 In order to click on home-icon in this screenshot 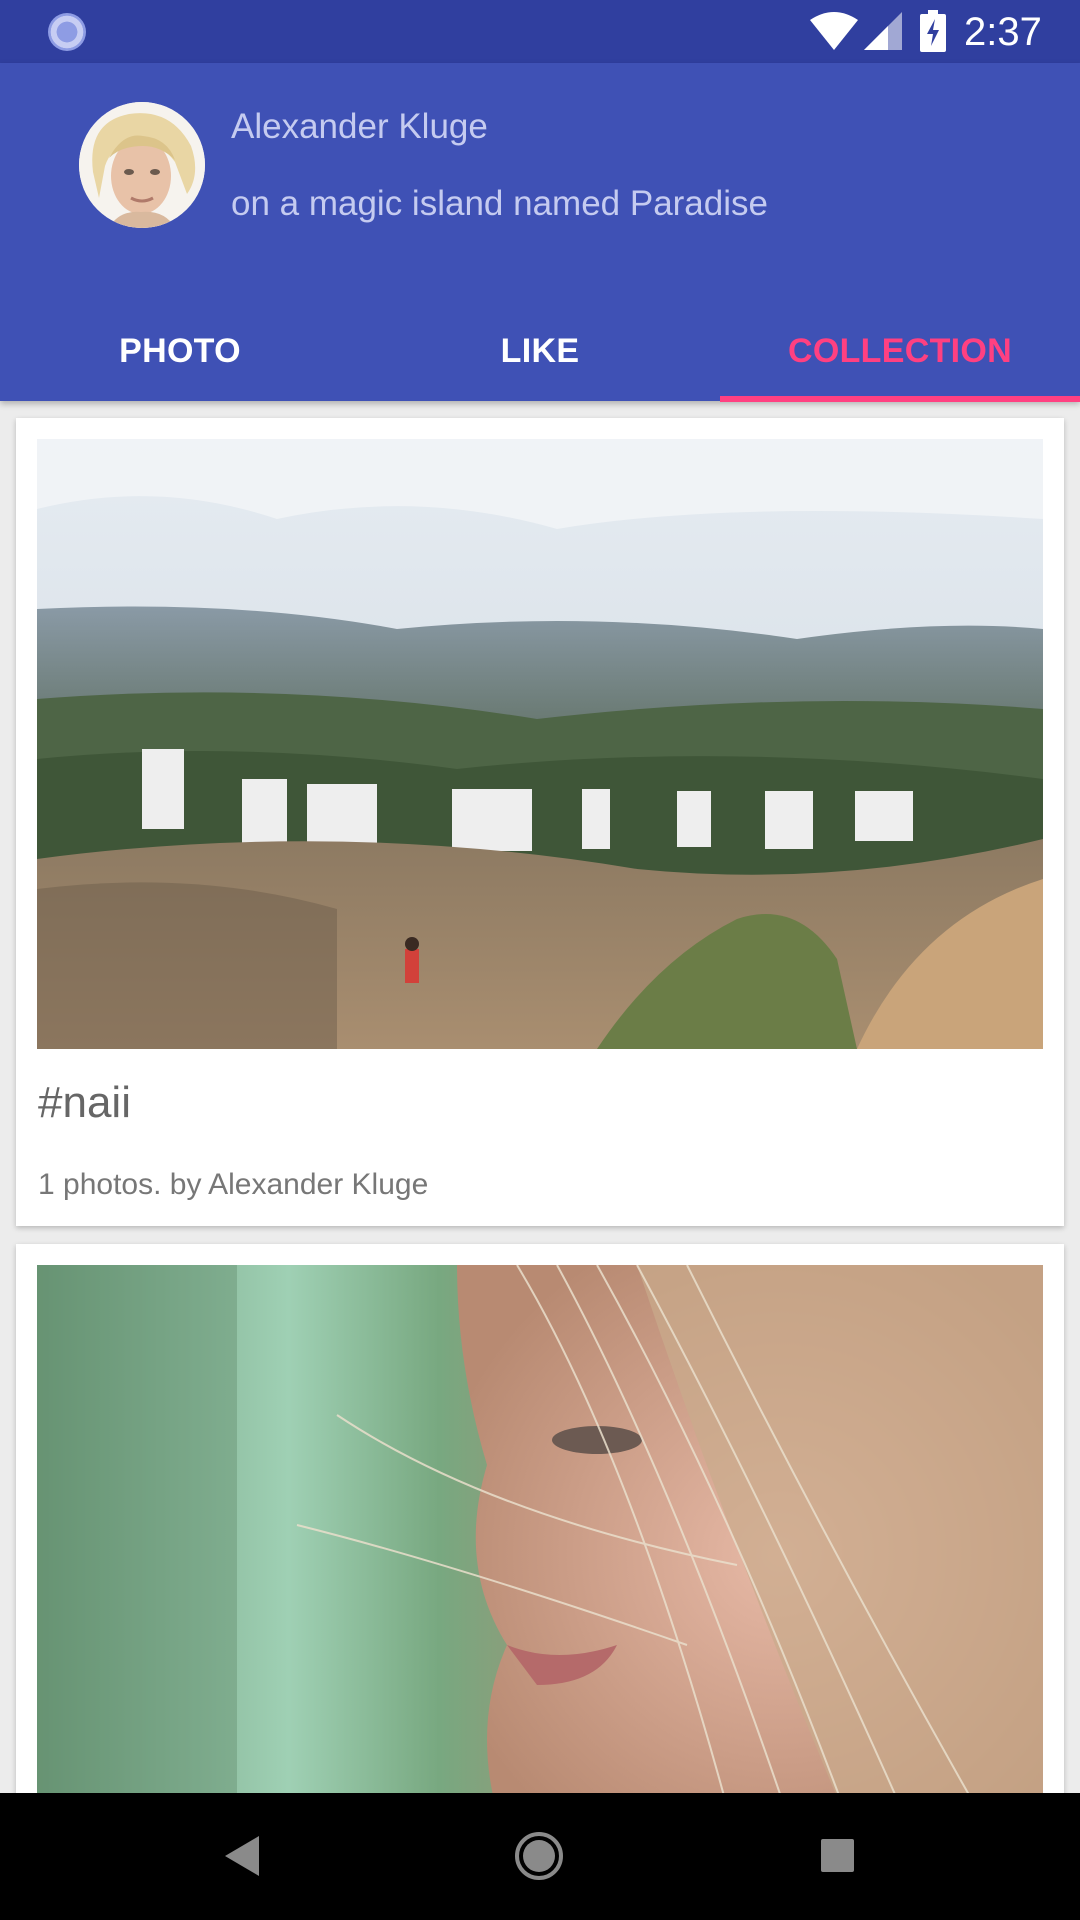, I will do `click(539, 1856)`.